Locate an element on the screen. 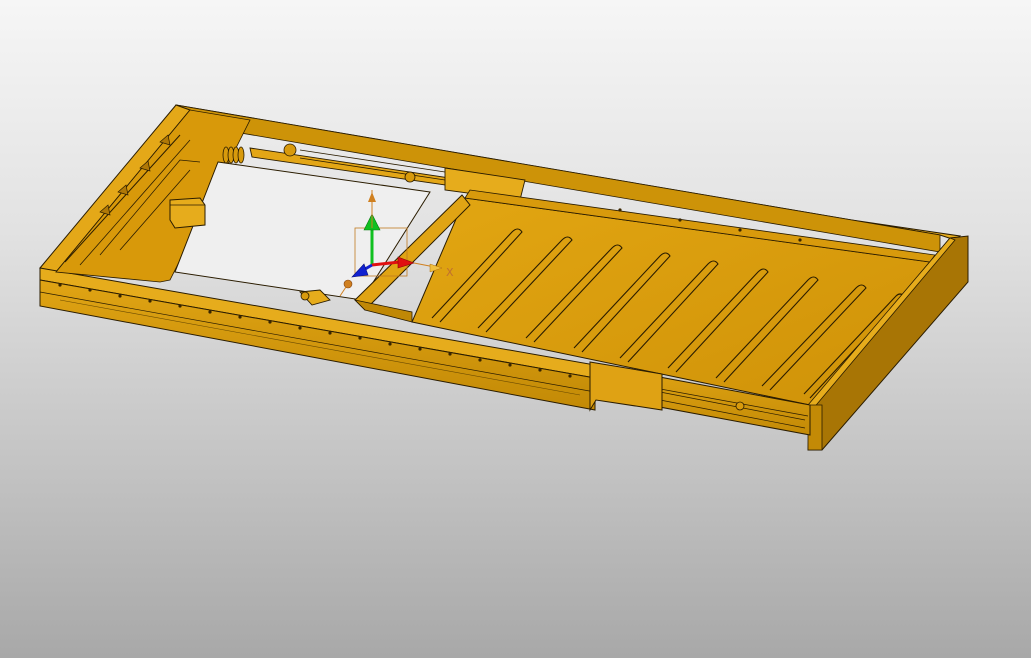 This screenshot has width=1031, height=658. motor-block is located at coordinates (187, 213).